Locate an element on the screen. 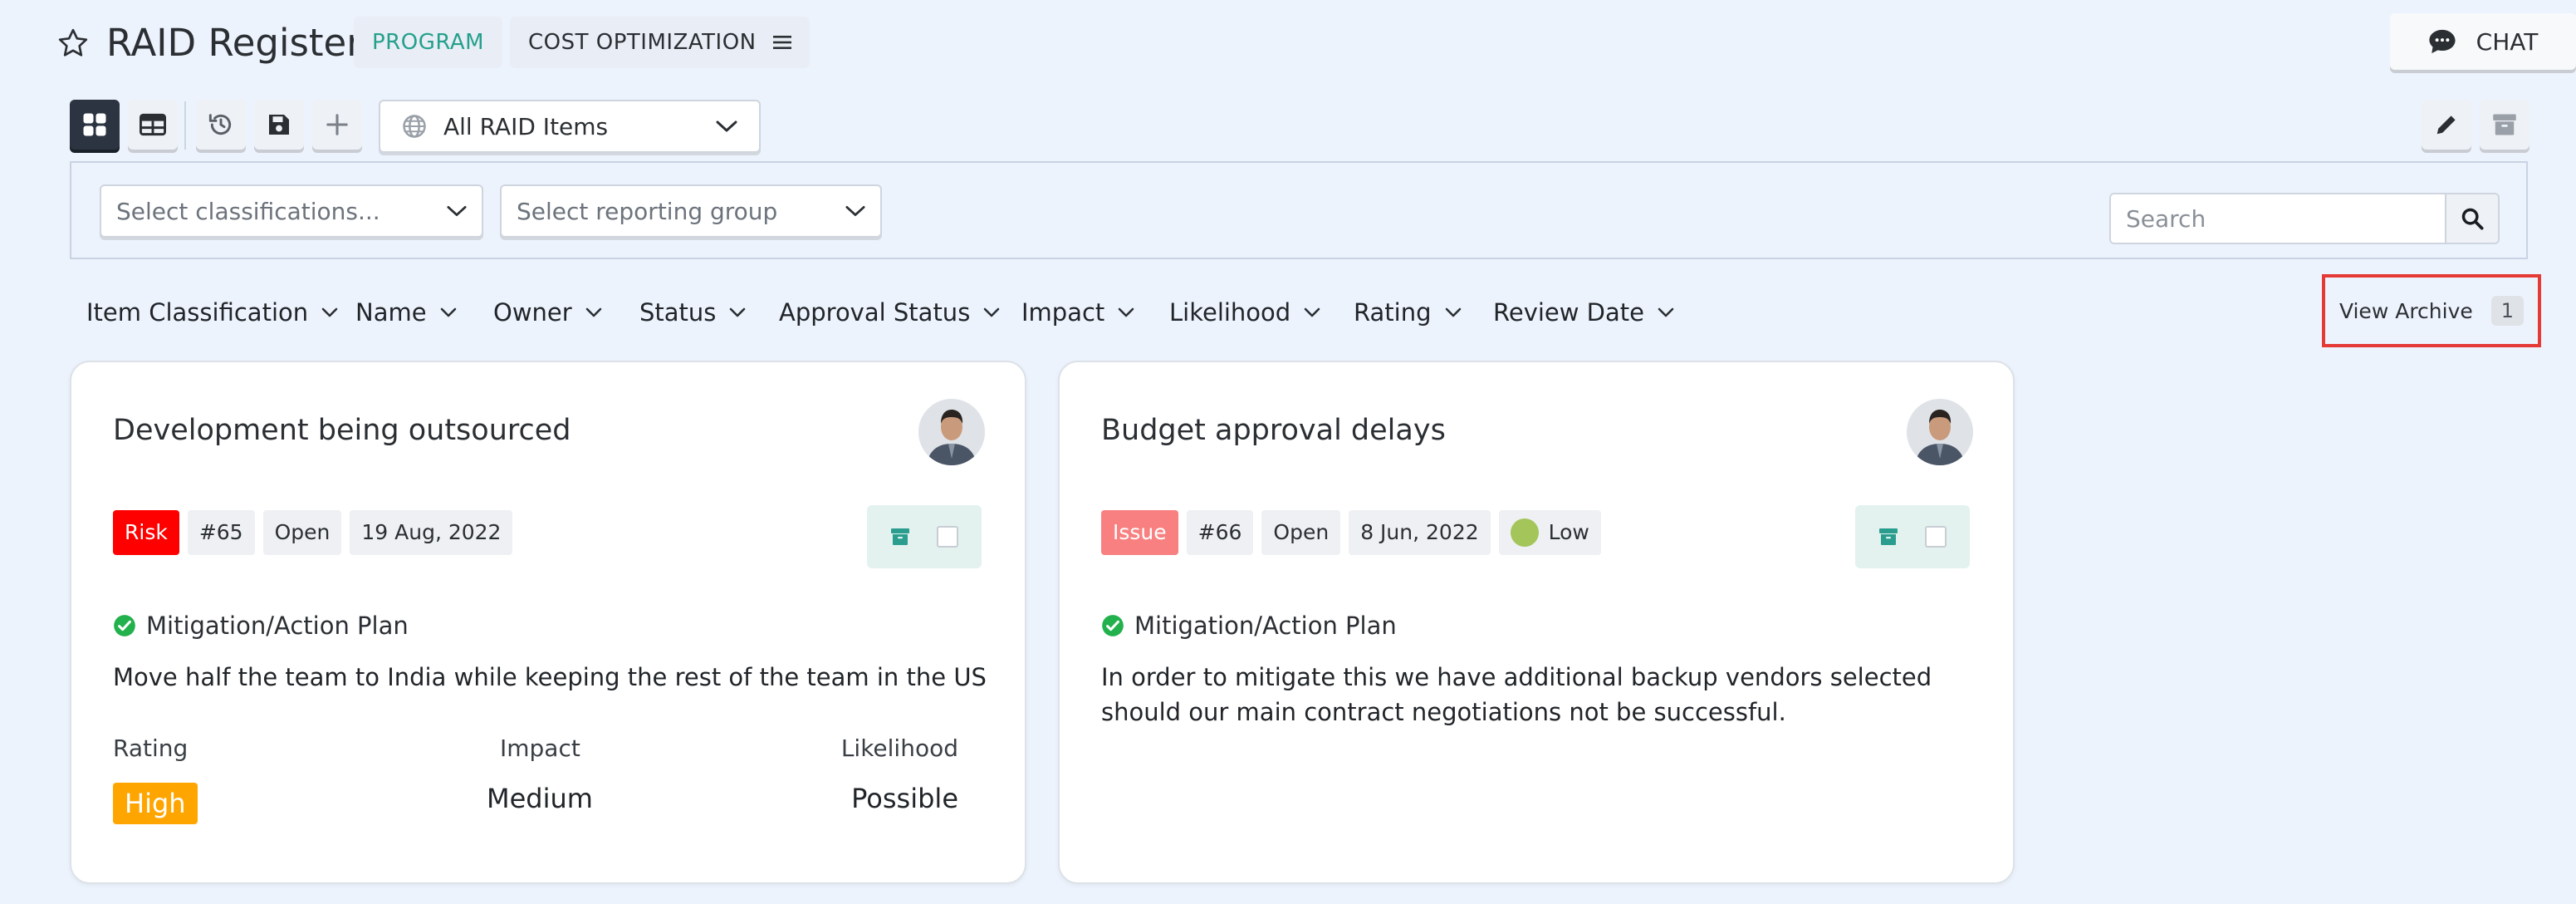 The width and height of the screenshot is (2576, 904). reporting-group-select: Select reporting group is located at coordinates (691, 211).